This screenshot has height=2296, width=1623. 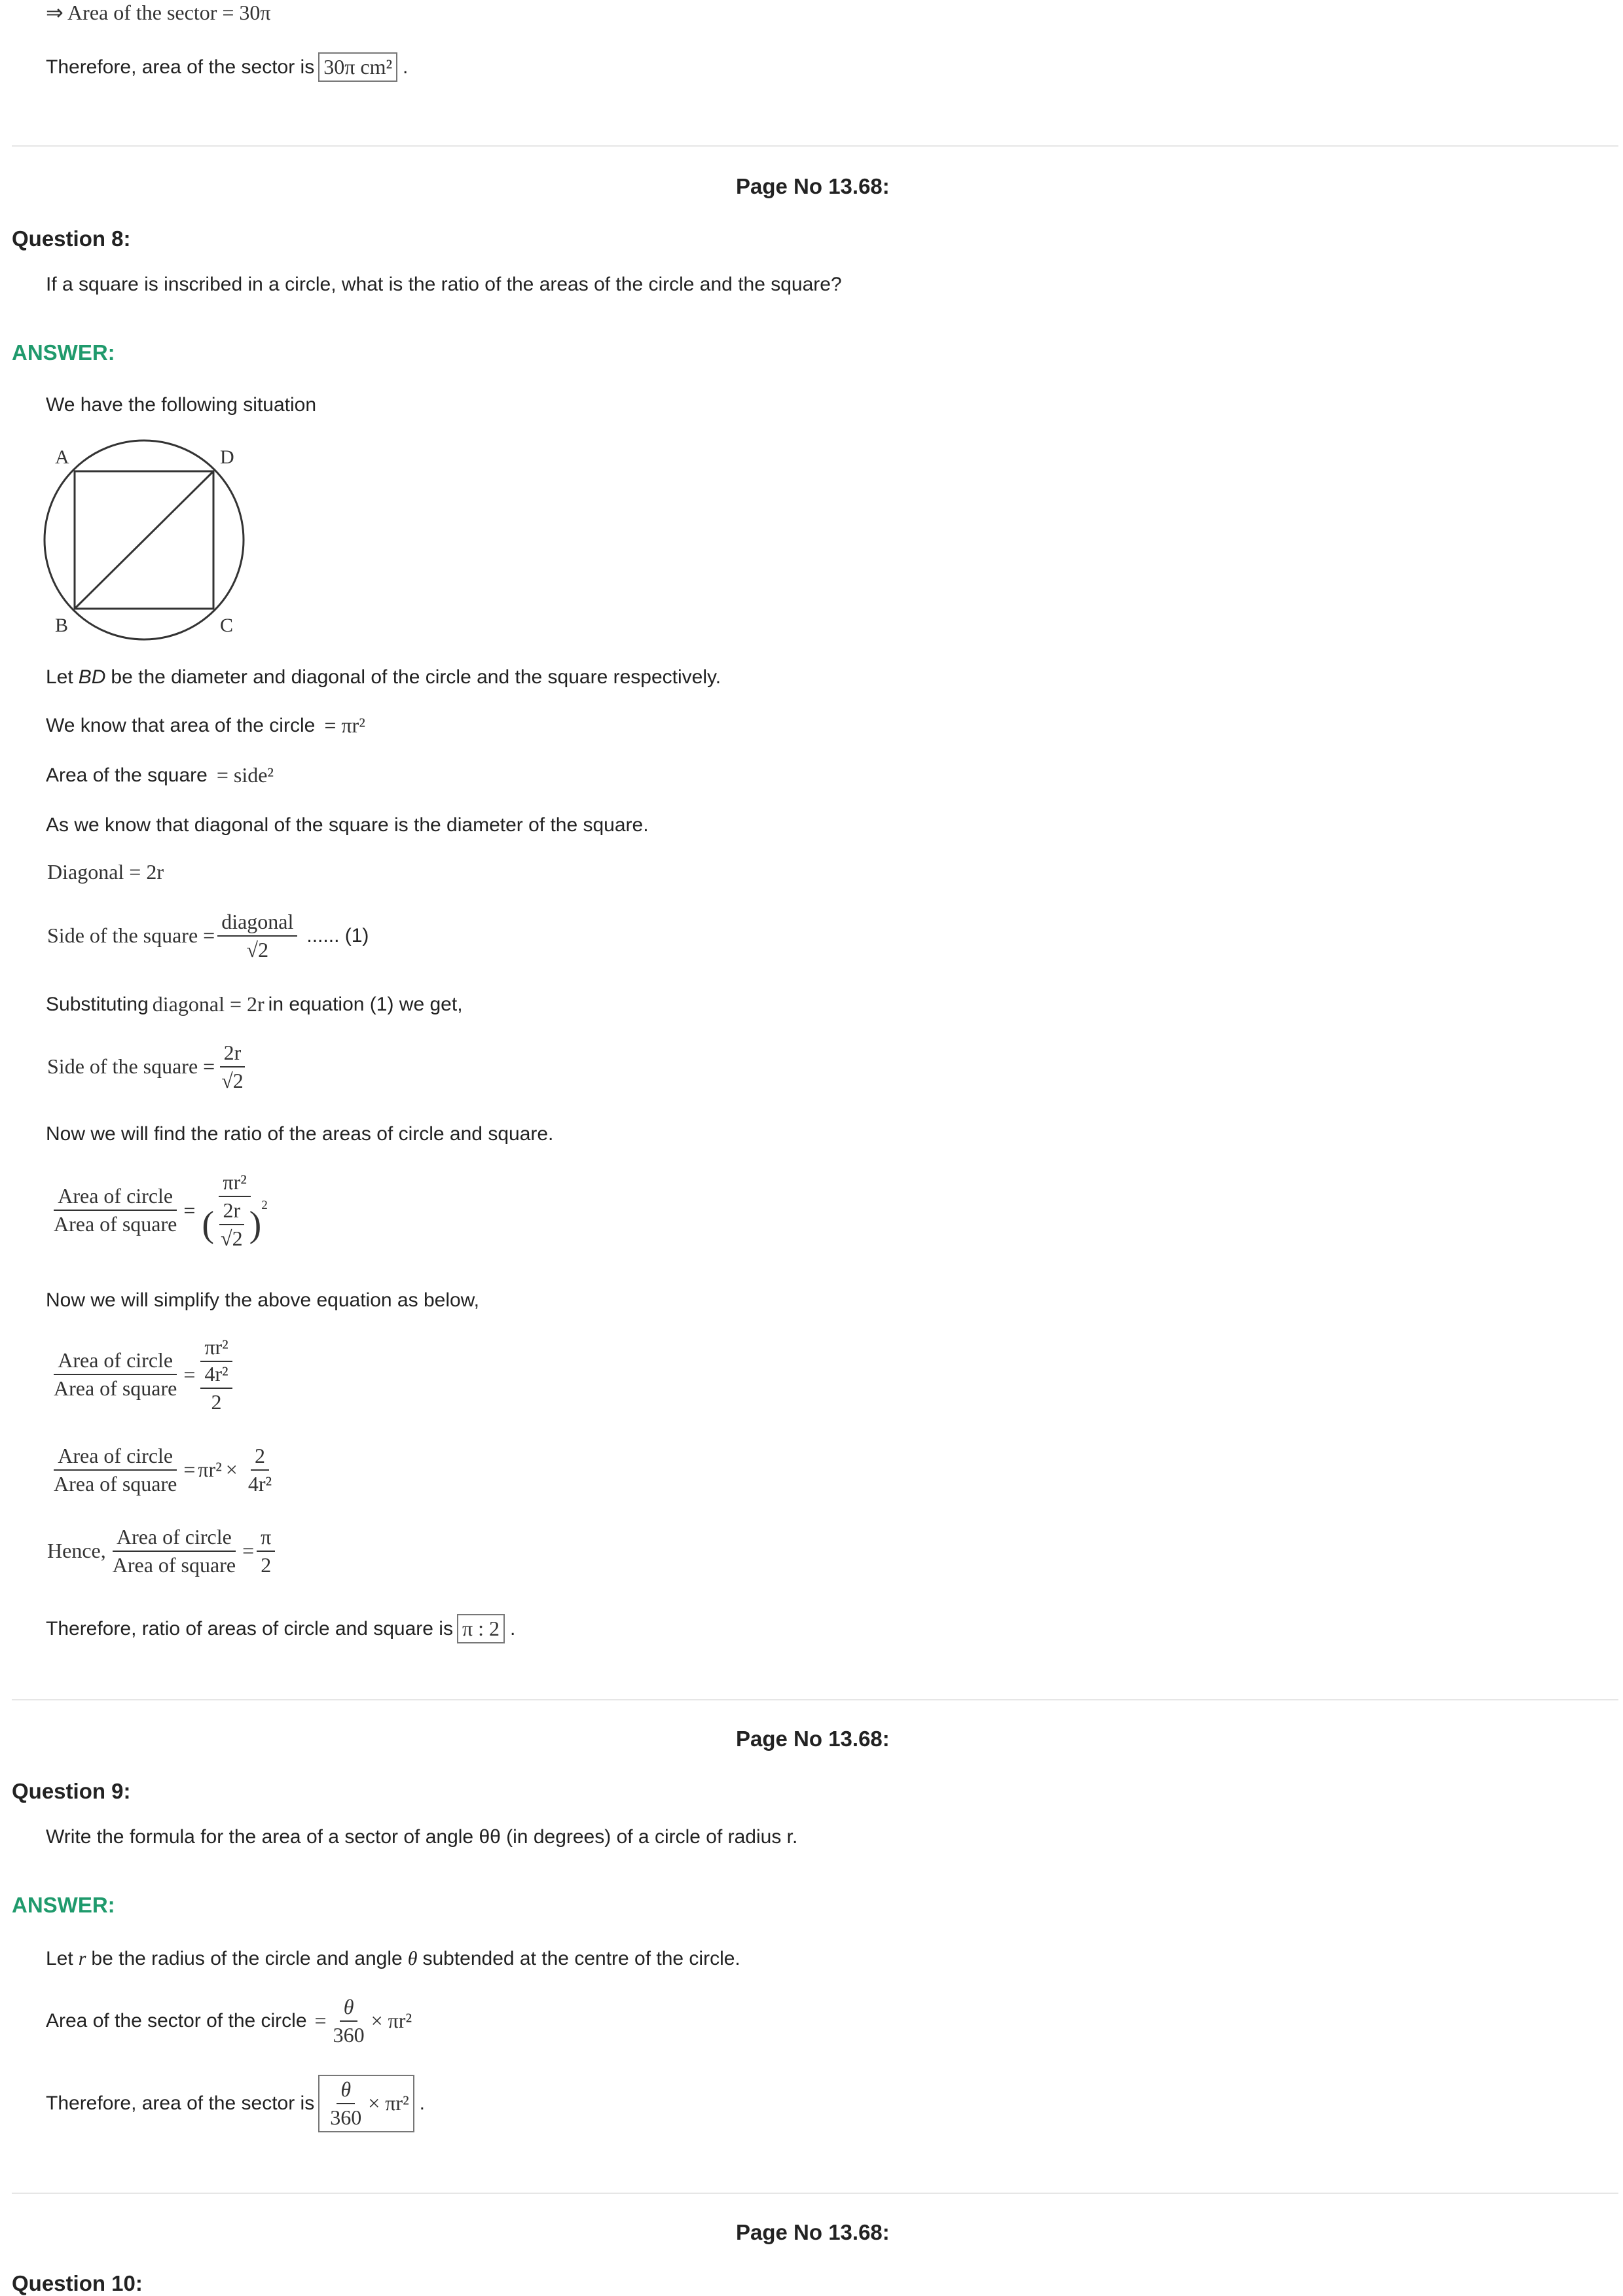 What do you see at coordinates (176, 2020) in the screenshot?
I see `sector-formula-text: Area of the sector of the circle` at bounding box center [176, 2020].